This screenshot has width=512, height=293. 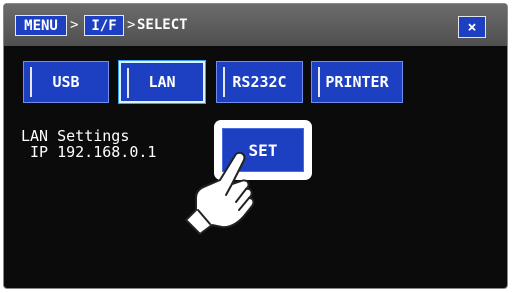 I want to click on title-bar: MENU > I/F > SELECT ×, so click(x=255, y=25).